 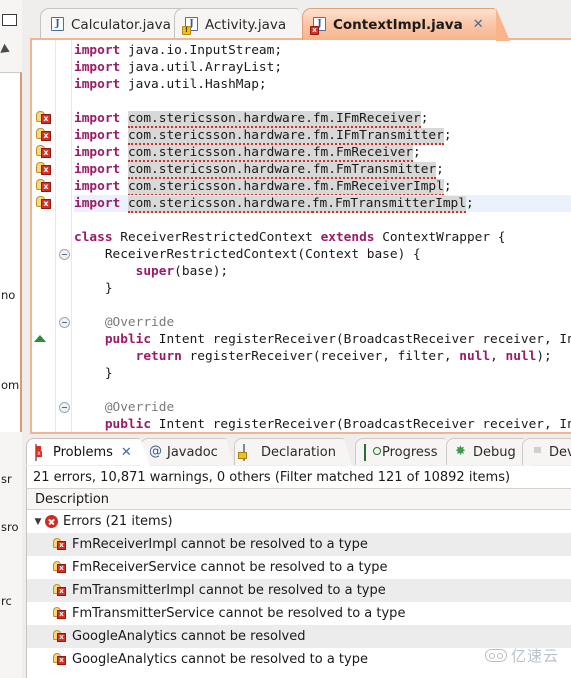 I want to click on tab-devices: Devices, so click(x=546, y=451).